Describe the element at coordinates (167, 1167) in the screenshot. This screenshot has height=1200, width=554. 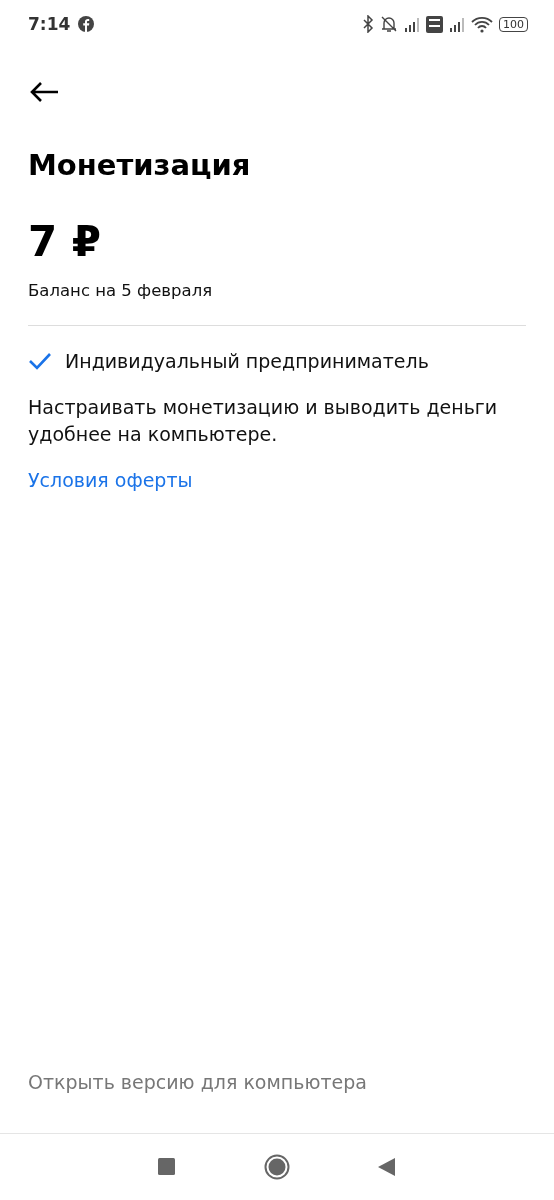
I see `recents-button` at that location.